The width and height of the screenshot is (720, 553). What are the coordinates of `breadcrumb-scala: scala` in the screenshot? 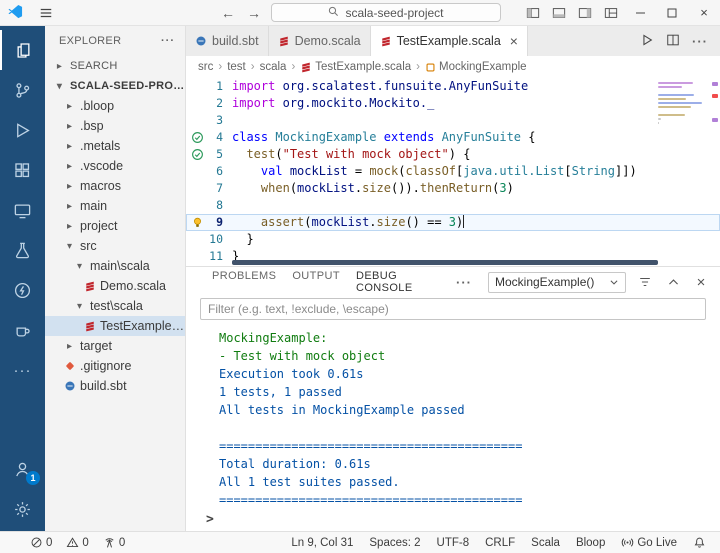 It's located at (273, 67).